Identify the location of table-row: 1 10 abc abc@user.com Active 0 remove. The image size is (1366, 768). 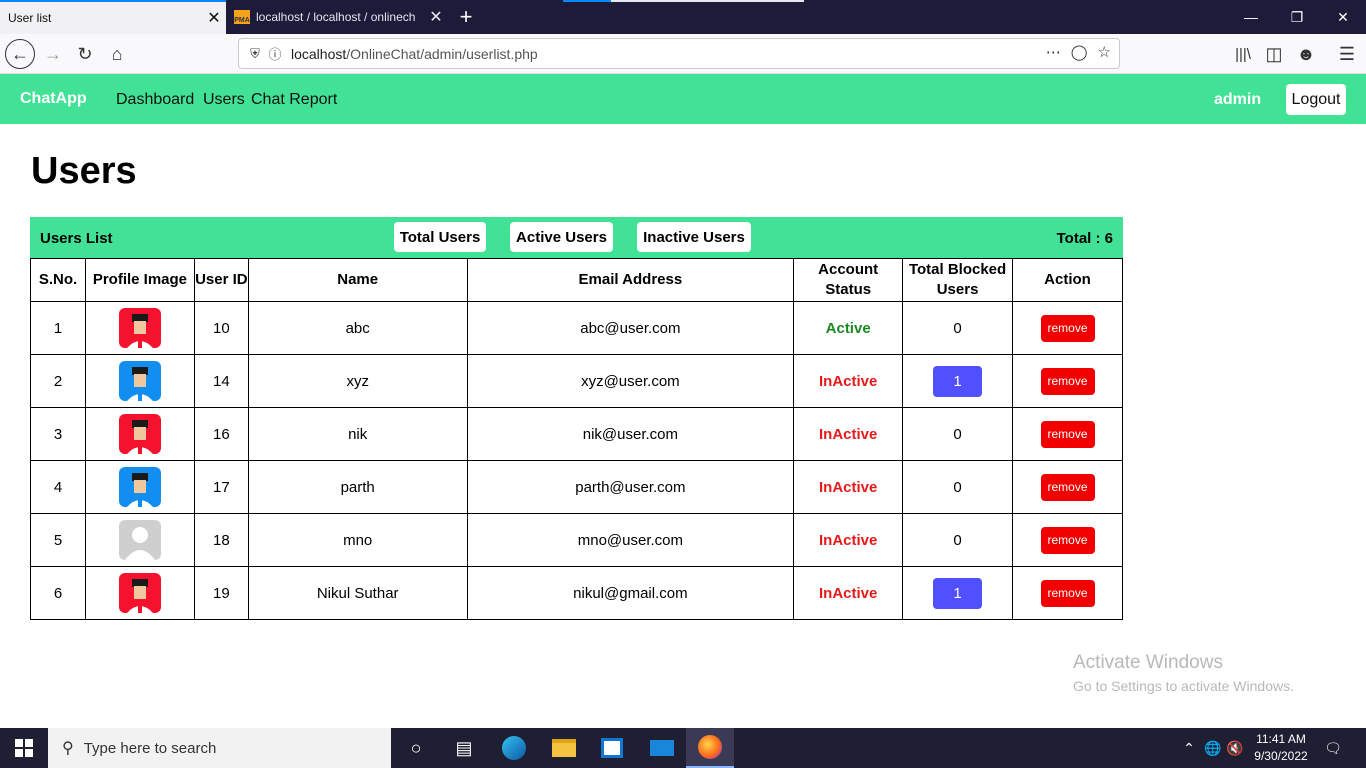
(576, 328).